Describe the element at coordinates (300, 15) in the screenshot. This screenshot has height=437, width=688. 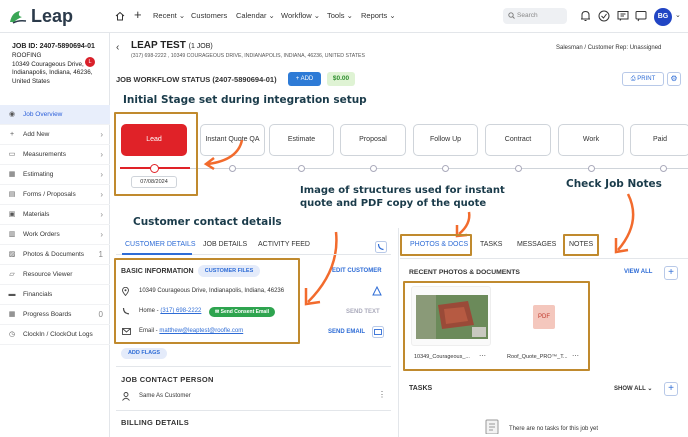
I see `nav-workflow: Workflow ⌄` at that location.